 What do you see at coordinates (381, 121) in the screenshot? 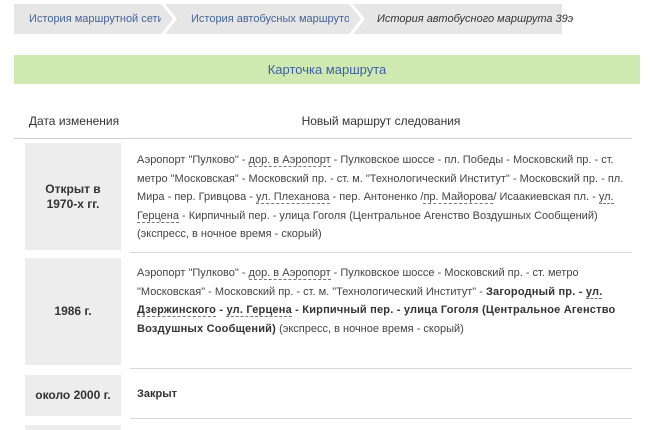
I see `column-header-route: Новый маршрут следования` at bounding box center [381, 121].